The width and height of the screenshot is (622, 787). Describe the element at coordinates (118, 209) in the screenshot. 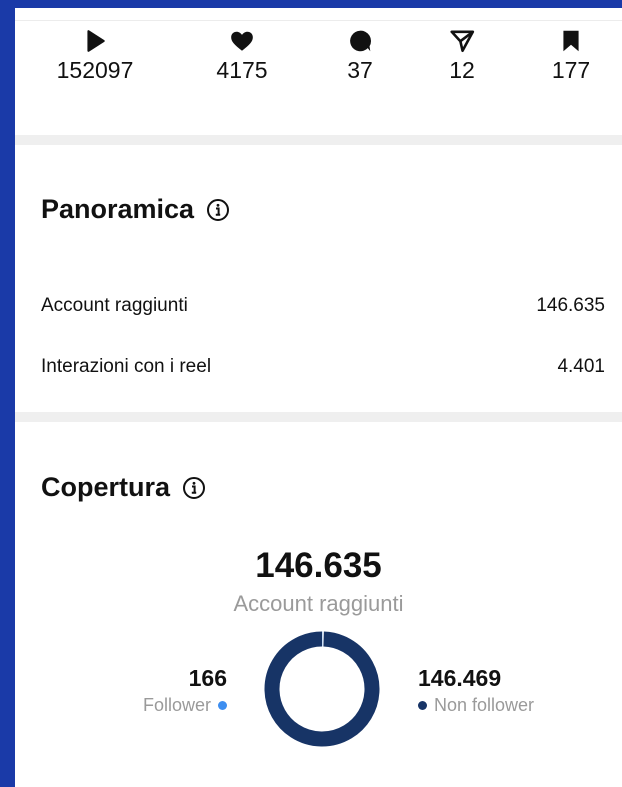

I see `overview-title-text: Panoramica` at that location.